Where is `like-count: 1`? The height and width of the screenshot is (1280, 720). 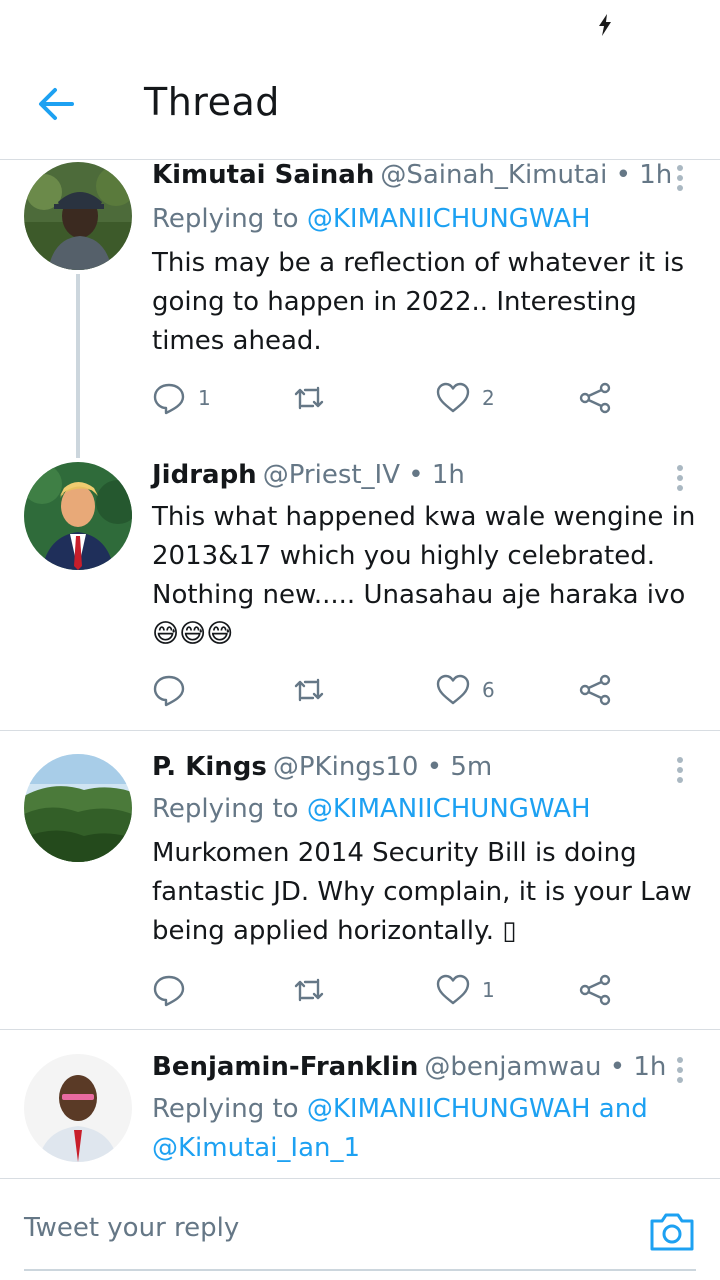 like-count: 1 is located at coordinates (488, 990).